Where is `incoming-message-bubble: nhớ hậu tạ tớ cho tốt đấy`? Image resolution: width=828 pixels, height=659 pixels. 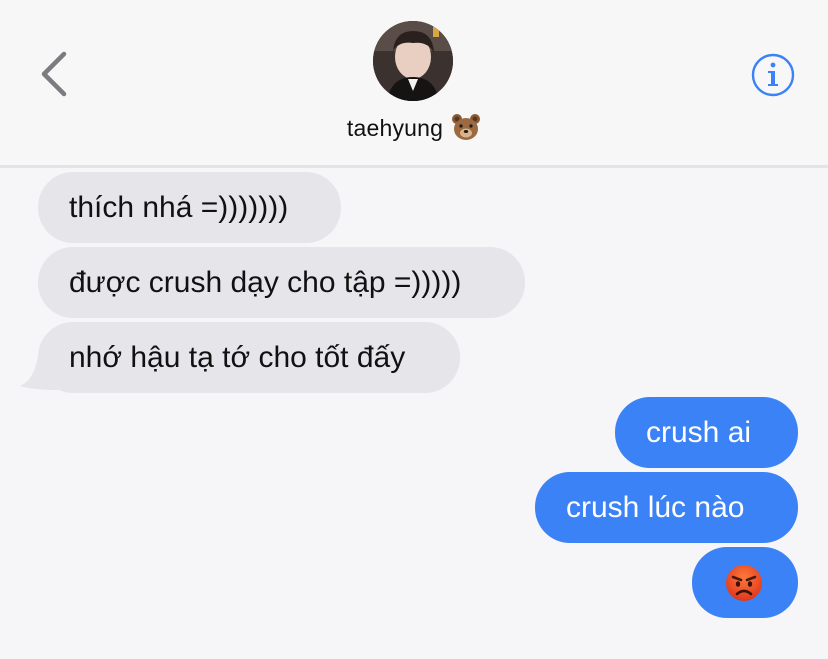
incoming-message-bubble: nhớ hậu tạ tớ cho tốt đấy is located at coordinates (249, 357).